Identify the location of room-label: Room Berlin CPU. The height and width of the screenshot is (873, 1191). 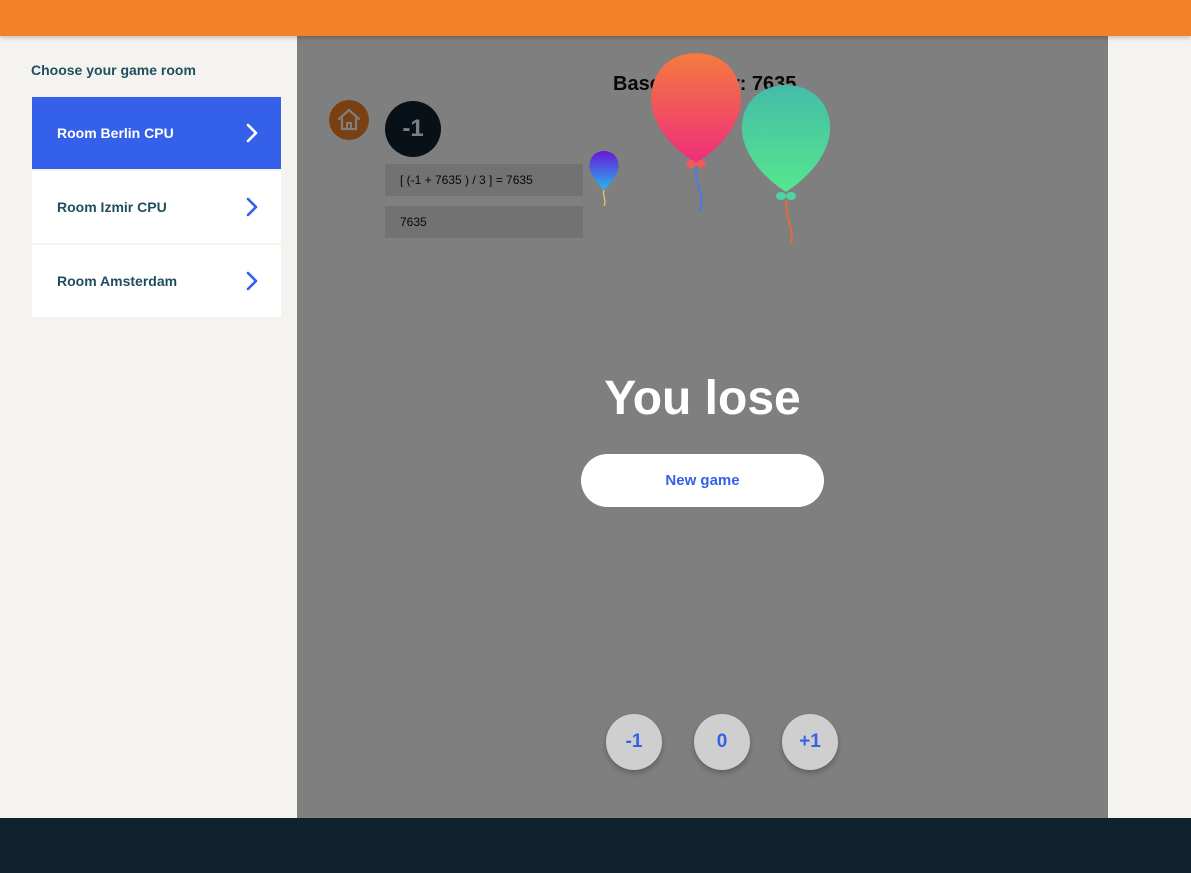
(115, 133).